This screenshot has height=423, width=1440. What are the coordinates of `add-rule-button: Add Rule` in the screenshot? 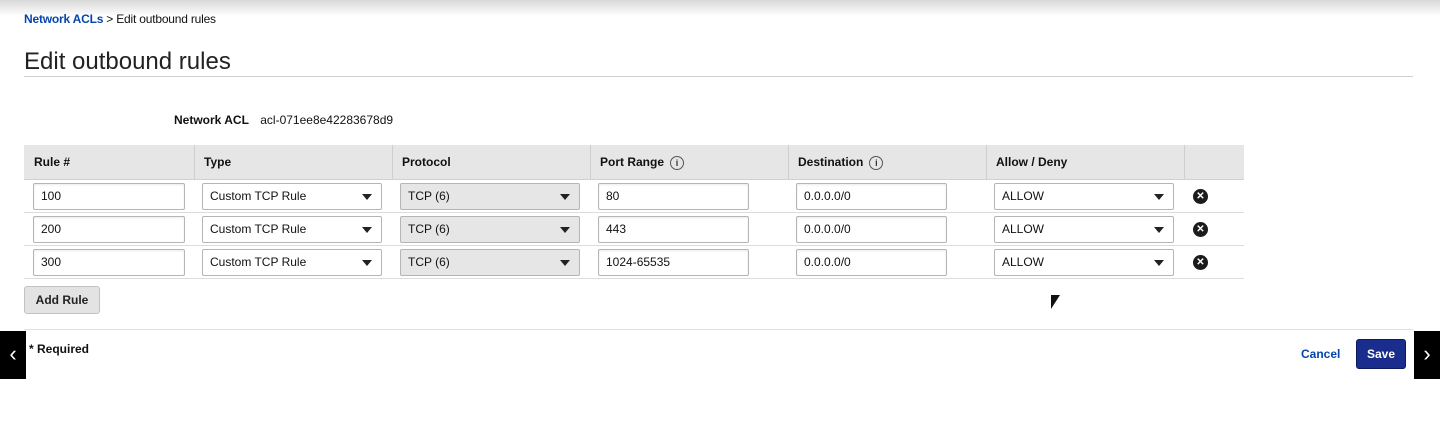 It's located at (62, 300).